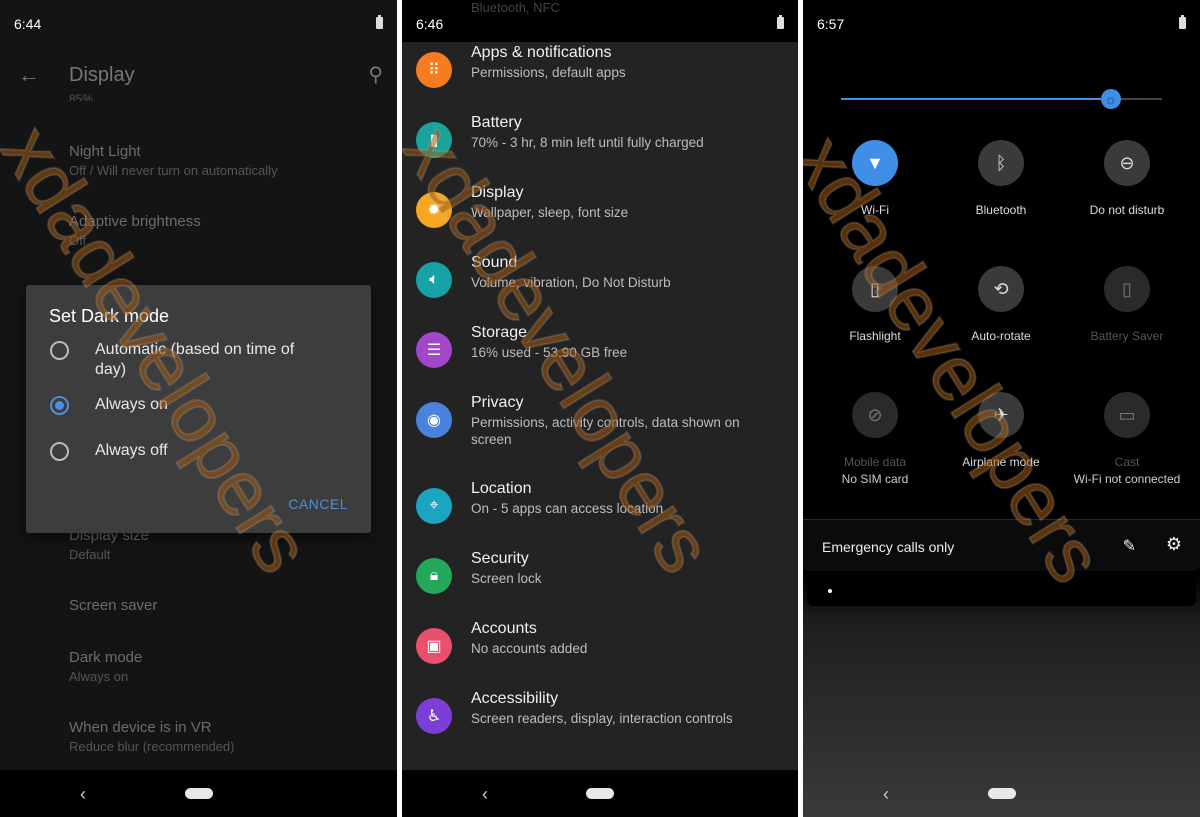 Image resolution: width=1200 pixels, height=817 pixels. I want to click on tile-label: Bluetooth, so click(1001, 210).